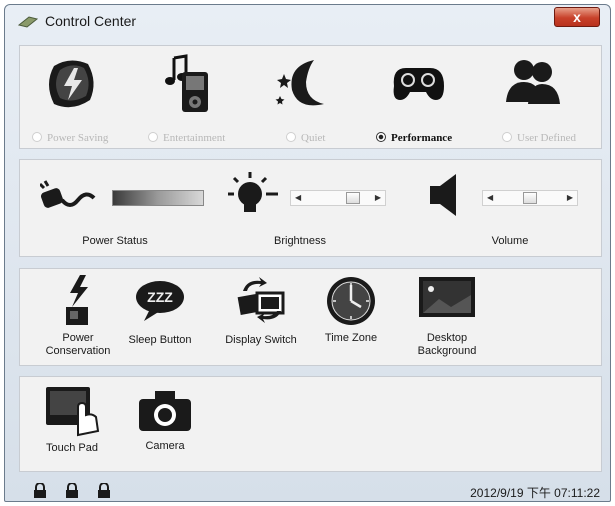 The height and width of the screenshot is (506, 615). I want to click on entertainment-text: Entertainment, so click(194, 138).